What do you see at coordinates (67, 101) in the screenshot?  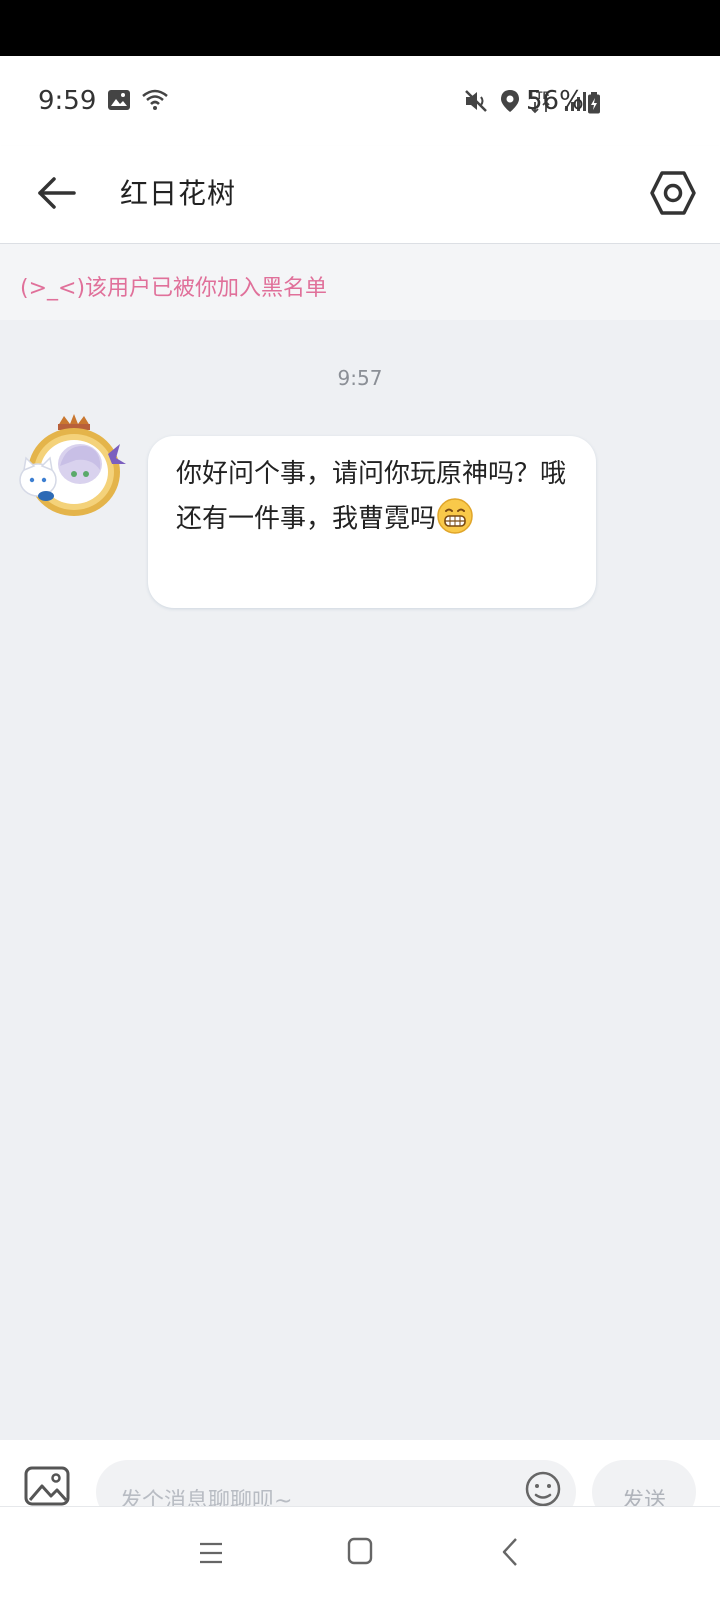 I see `status-time: 9:59` at bounding box center [67, 101].